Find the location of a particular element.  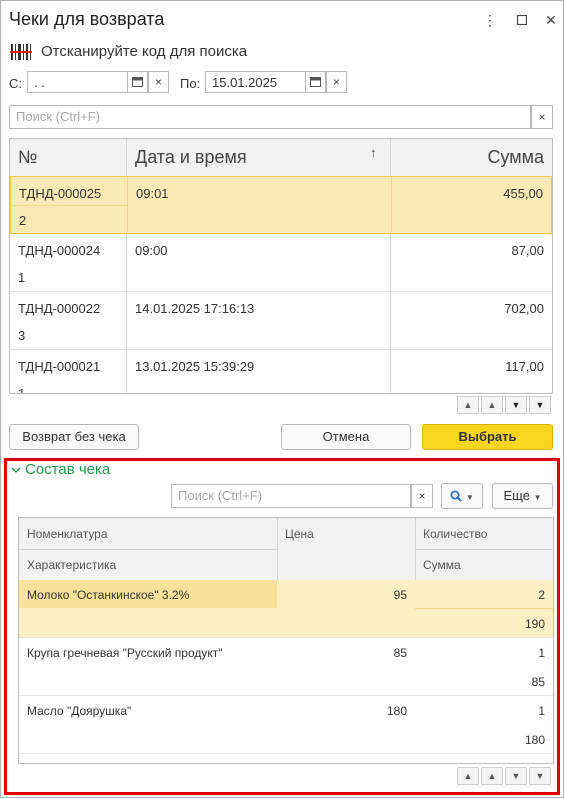

receipts-header: № Дата и время ↑ Сумма is located at coordinates (281, 158).